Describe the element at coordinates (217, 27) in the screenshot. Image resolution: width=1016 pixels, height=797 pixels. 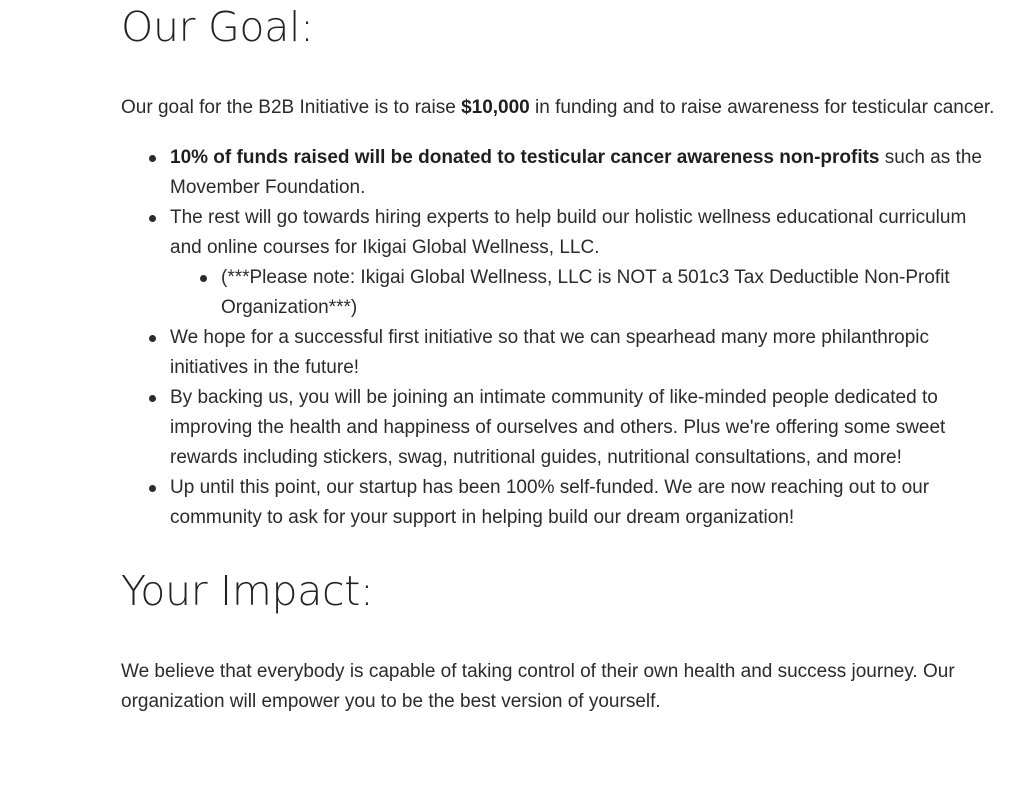
I see `goal-heading: Our Goal:` at that location.